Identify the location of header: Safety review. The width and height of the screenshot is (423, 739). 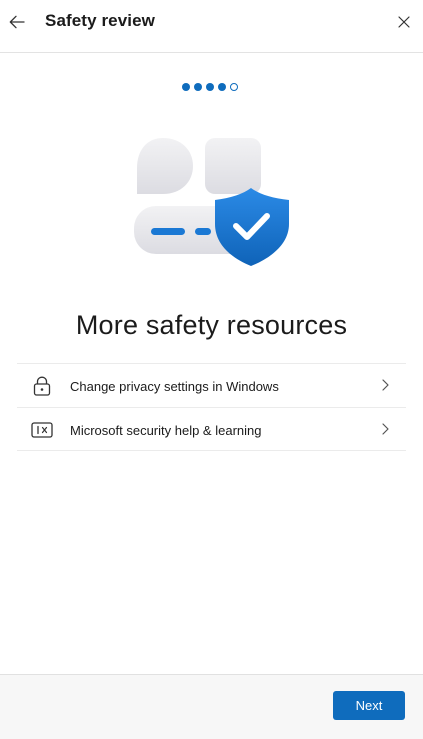
(211, 26).